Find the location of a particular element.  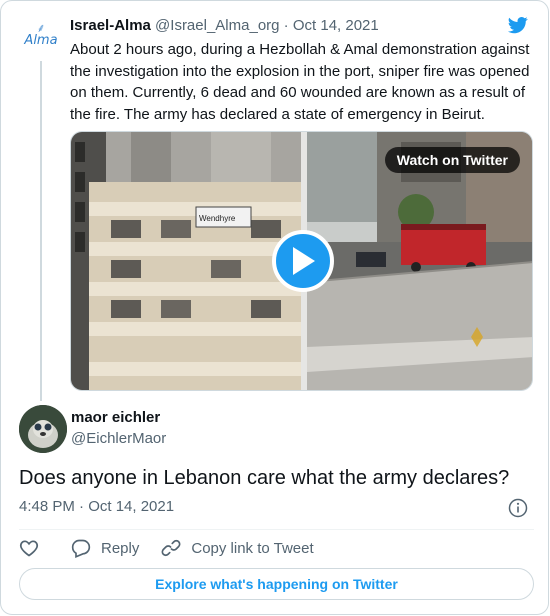

avatar-image is located at coordinates (43, 429).